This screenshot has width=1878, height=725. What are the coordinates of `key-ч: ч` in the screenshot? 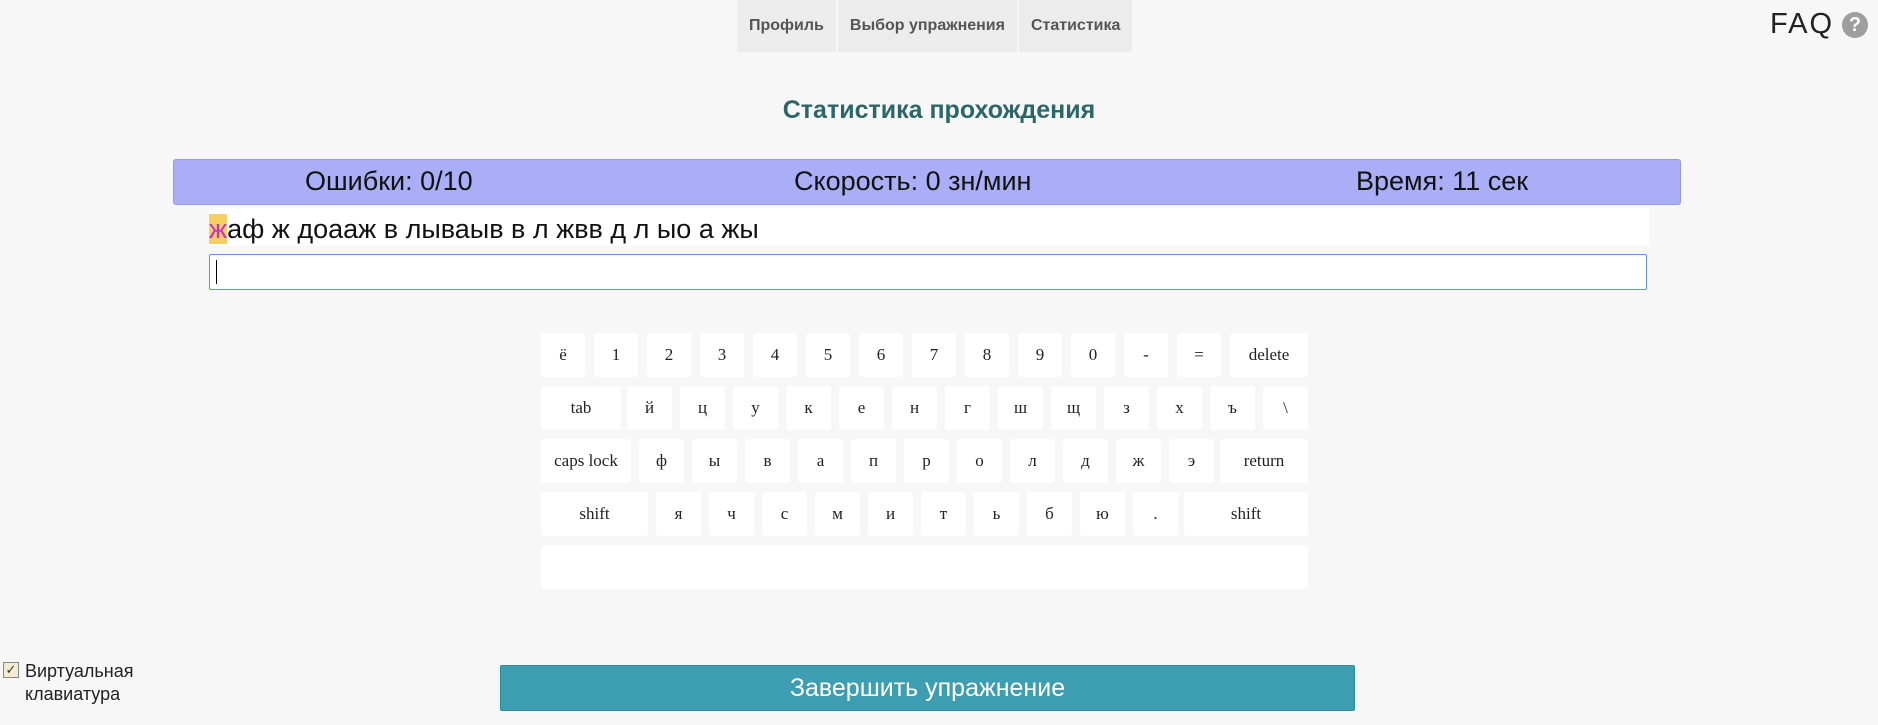 It's located at (731, 514).